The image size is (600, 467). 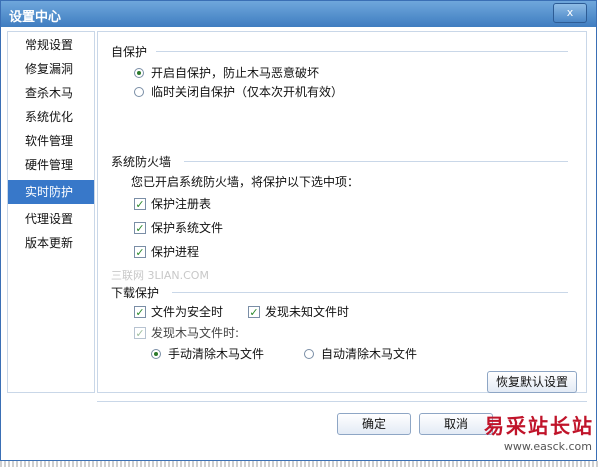 What do you see at coordinates (456, 424) in the screenshot?
I see `cancel-button: 取消` at bounding box center [456, 424].